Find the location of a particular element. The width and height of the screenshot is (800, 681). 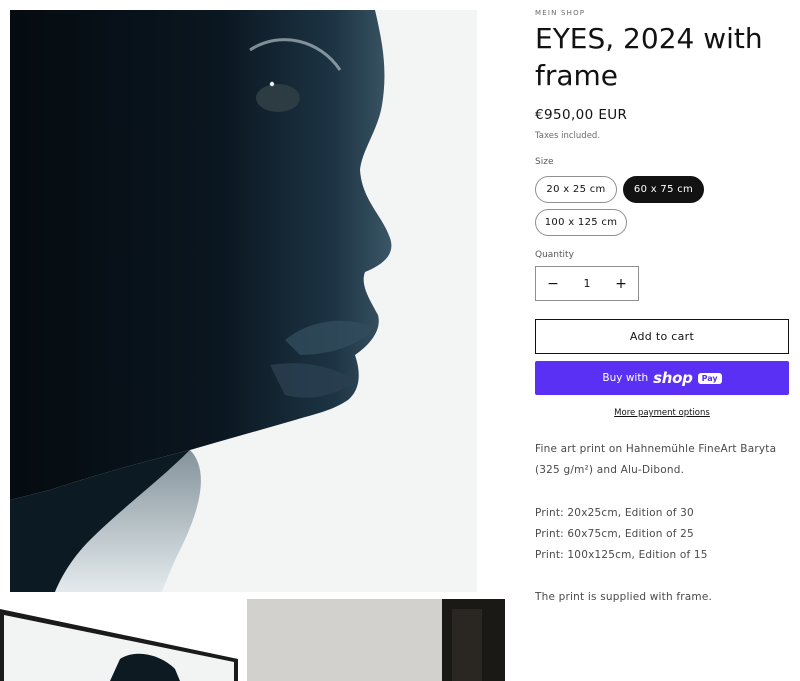

pay-badge: Pay is located at coordinates (709, 378).